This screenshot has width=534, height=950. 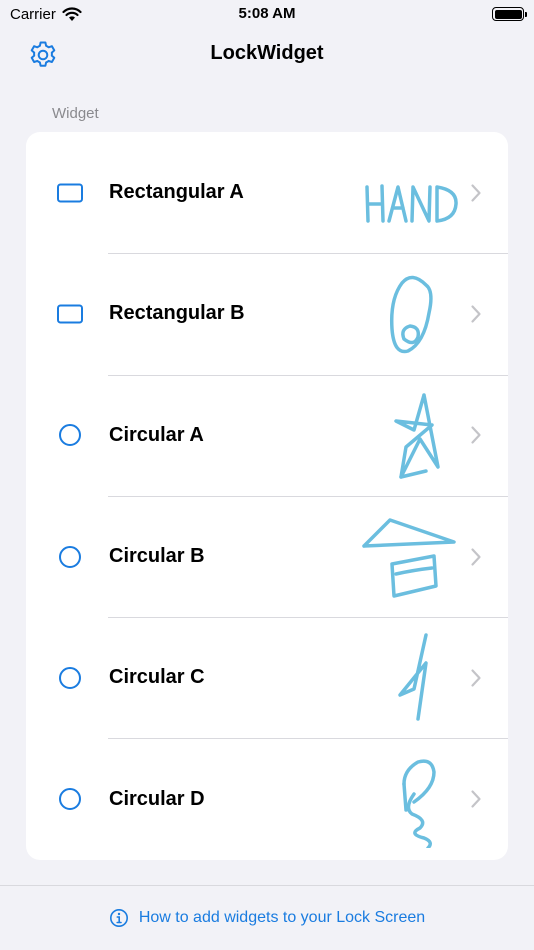 What do you see at coordinates (176, 192) in the screenshot?
I see `widget-label: Rectangular A` at bounding box center [176, 192].